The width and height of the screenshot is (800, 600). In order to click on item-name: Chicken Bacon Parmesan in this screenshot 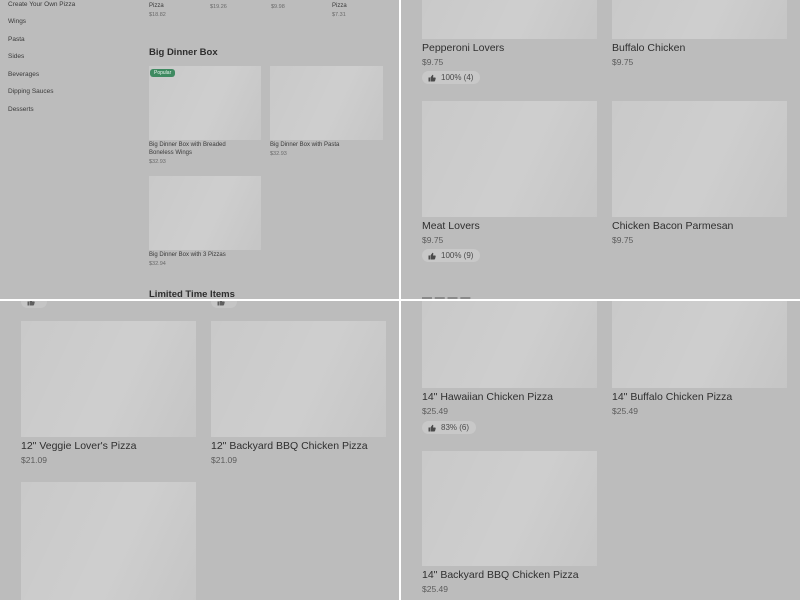, I will do `click(672, 226)`.